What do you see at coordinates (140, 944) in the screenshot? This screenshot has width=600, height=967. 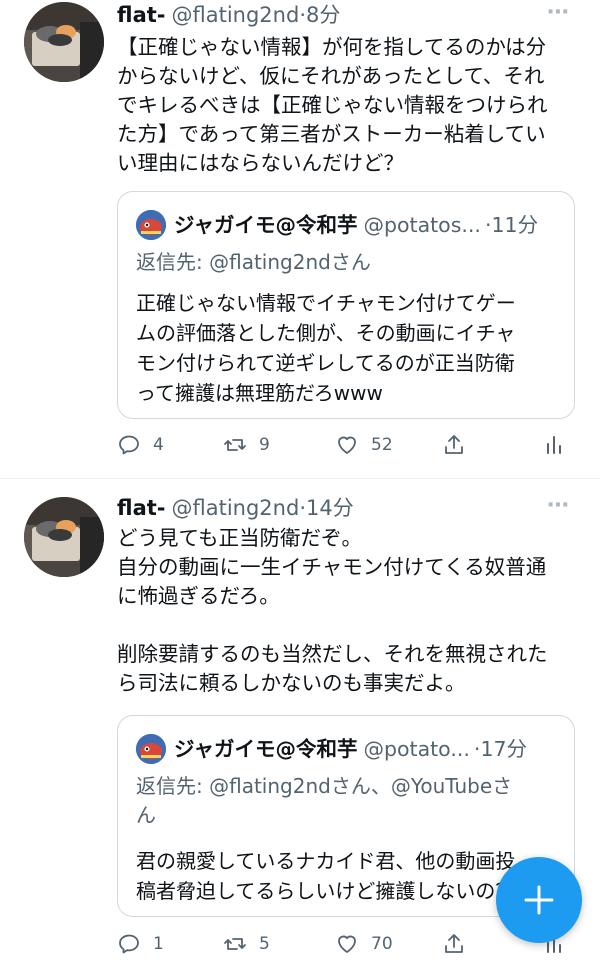 I see `reply-button: 1` at bounding box center [140, 944].